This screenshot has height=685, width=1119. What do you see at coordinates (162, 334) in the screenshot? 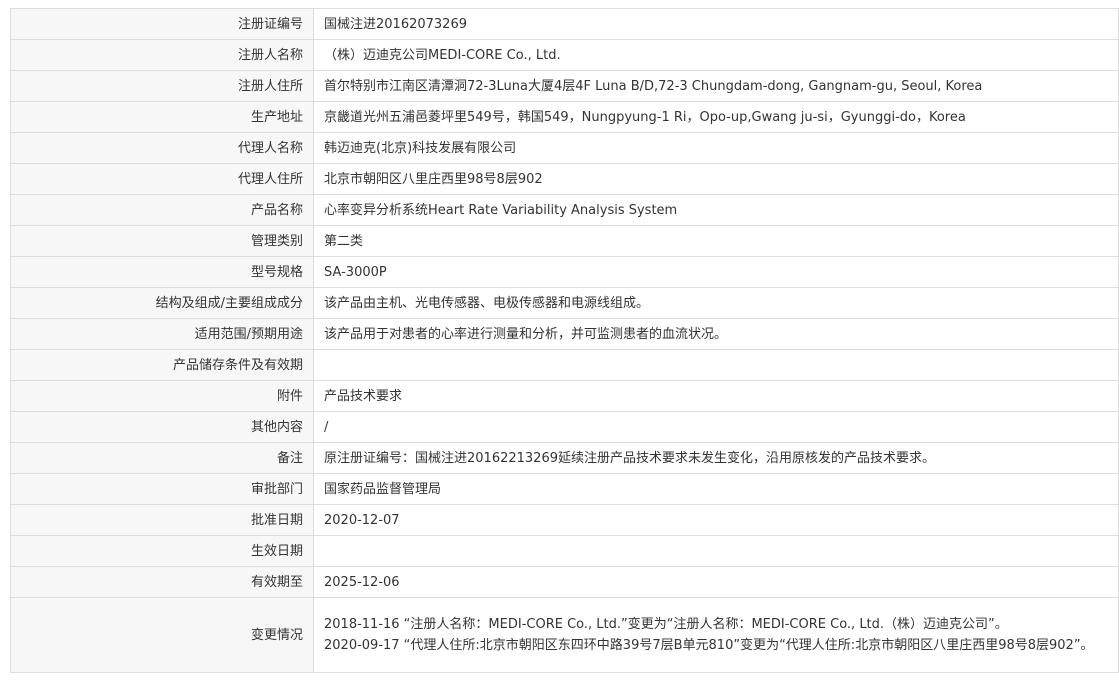
I see `field-label: 适用范围/预期用途` at bounding box center [162, 334].